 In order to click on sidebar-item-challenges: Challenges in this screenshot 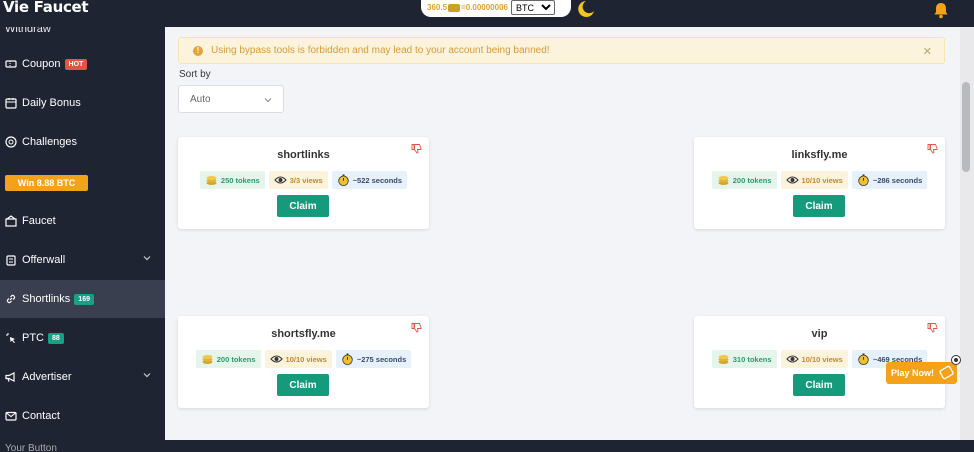, I will do `click(82, 142)`.